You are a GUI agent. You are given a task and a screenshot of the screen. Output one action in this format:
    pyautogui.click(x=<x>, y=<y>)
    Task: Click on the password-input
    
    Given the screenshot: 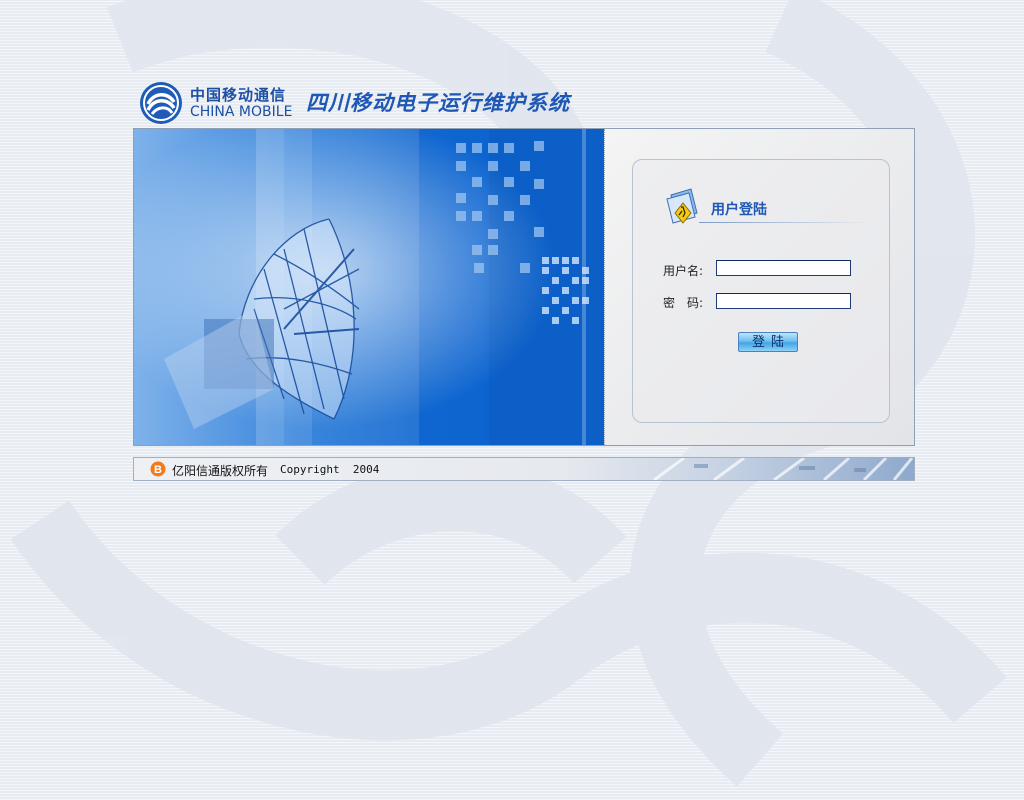 What is the action you would take?
    pyautogui.click(x=783, y=301)
    